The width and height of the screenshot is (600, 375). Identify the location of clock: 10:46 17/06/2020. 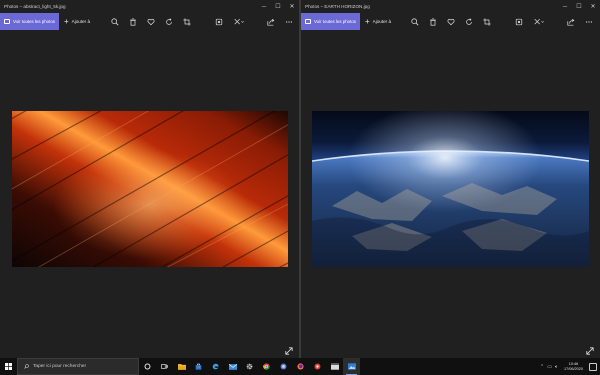
(573, 367).